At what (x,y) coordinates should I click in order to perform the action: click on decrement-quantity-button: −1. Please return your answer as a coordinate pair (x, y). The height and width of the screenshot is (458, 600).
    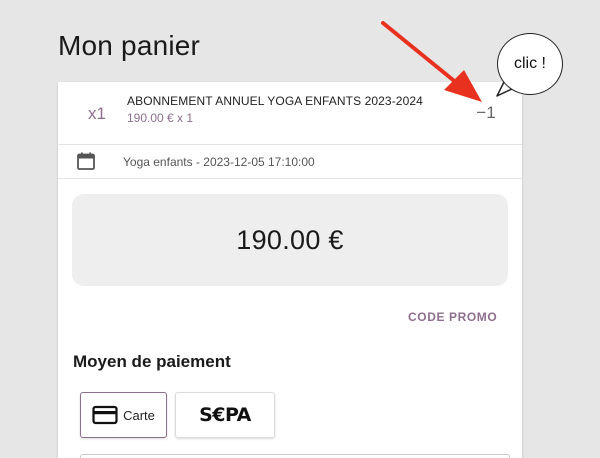
    Looking at the image, I should click on (486, 113).